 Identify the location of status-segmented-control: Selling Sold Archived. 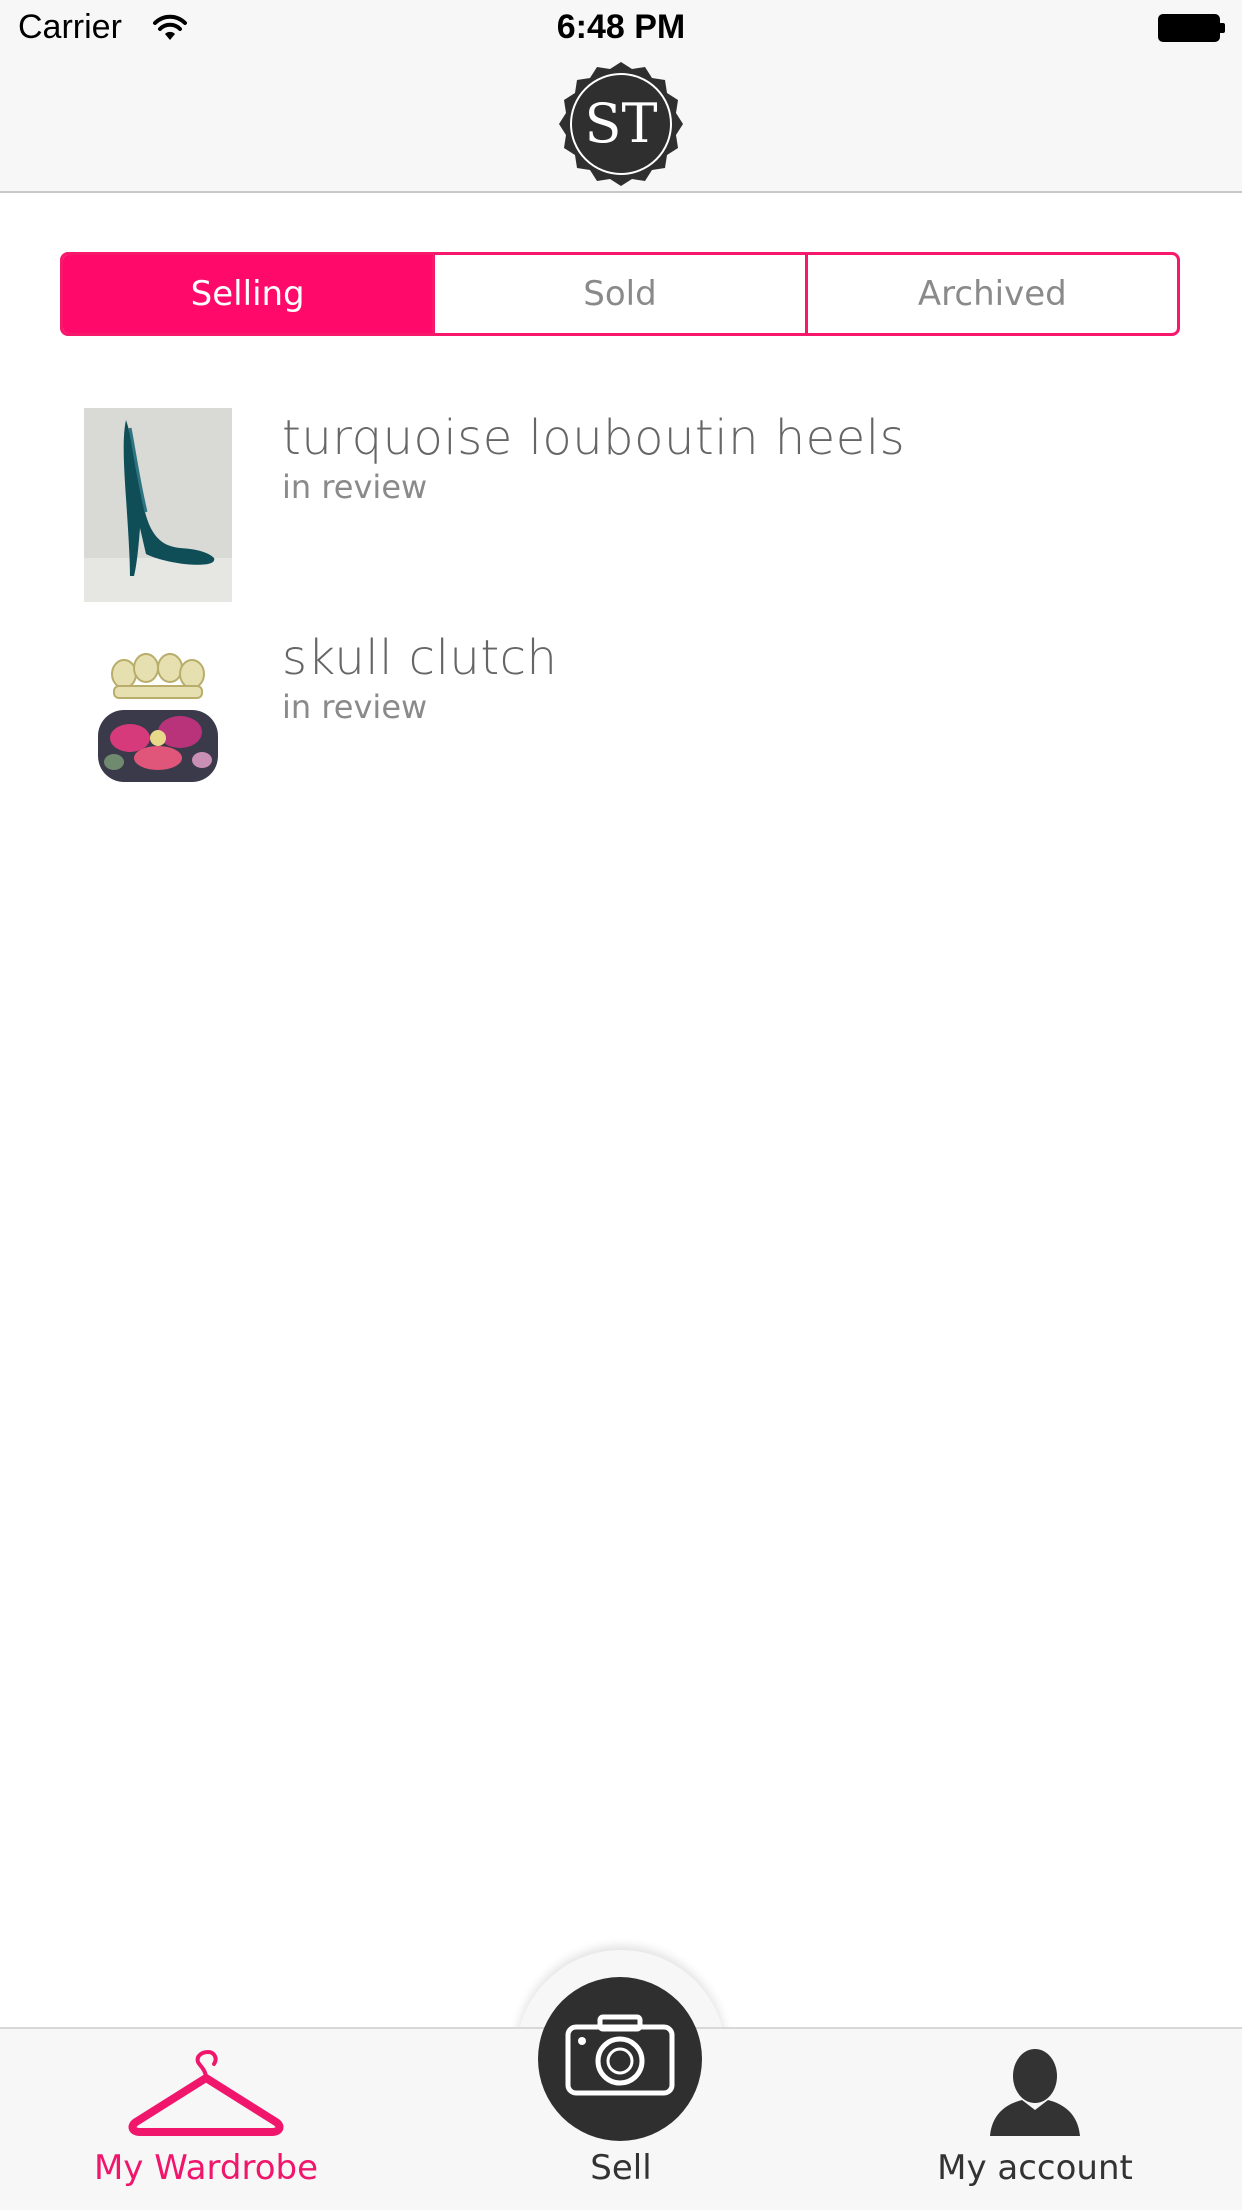
(620, 294).